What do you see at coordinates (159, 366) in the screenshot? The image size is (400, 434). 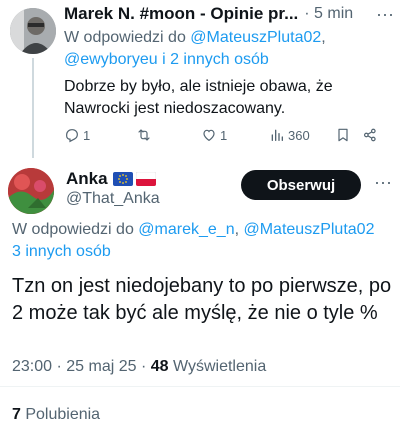 I see `views-count: 48` at bounding box center [159, 366].